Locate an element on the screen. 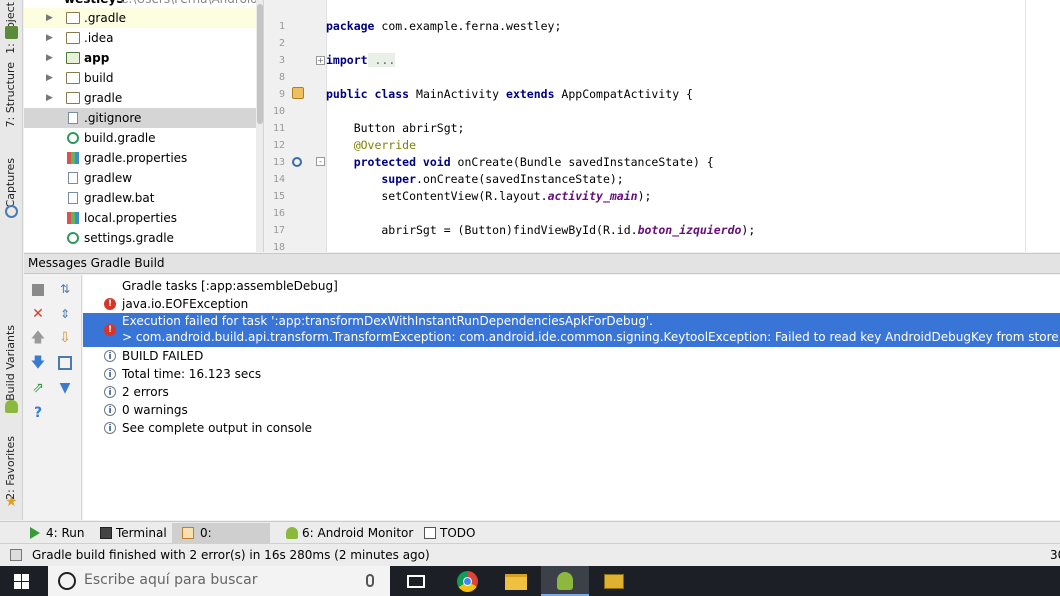  tree-item-gradle-dir: ▶ .gradle is located at coordinates (143, 18).